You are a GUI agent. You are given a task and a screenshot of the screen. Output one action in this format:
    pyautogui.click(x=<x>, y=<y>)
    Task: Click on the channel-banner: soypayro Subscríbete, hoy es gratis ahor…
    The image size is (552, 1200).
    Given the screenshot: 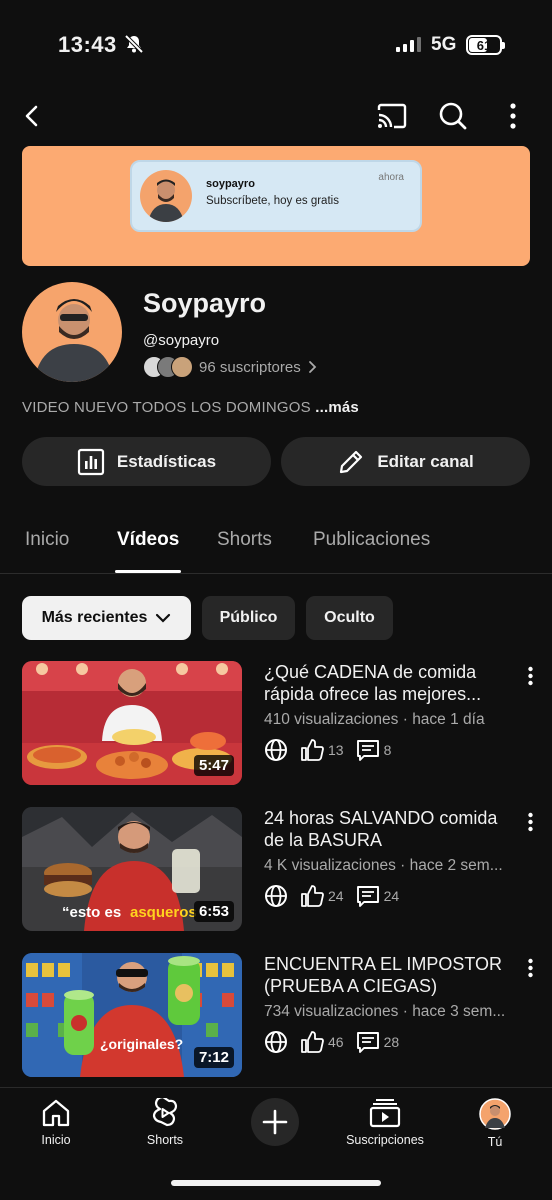 What is the action you would take?
    pyautogui.click(x=276, y=206)
    